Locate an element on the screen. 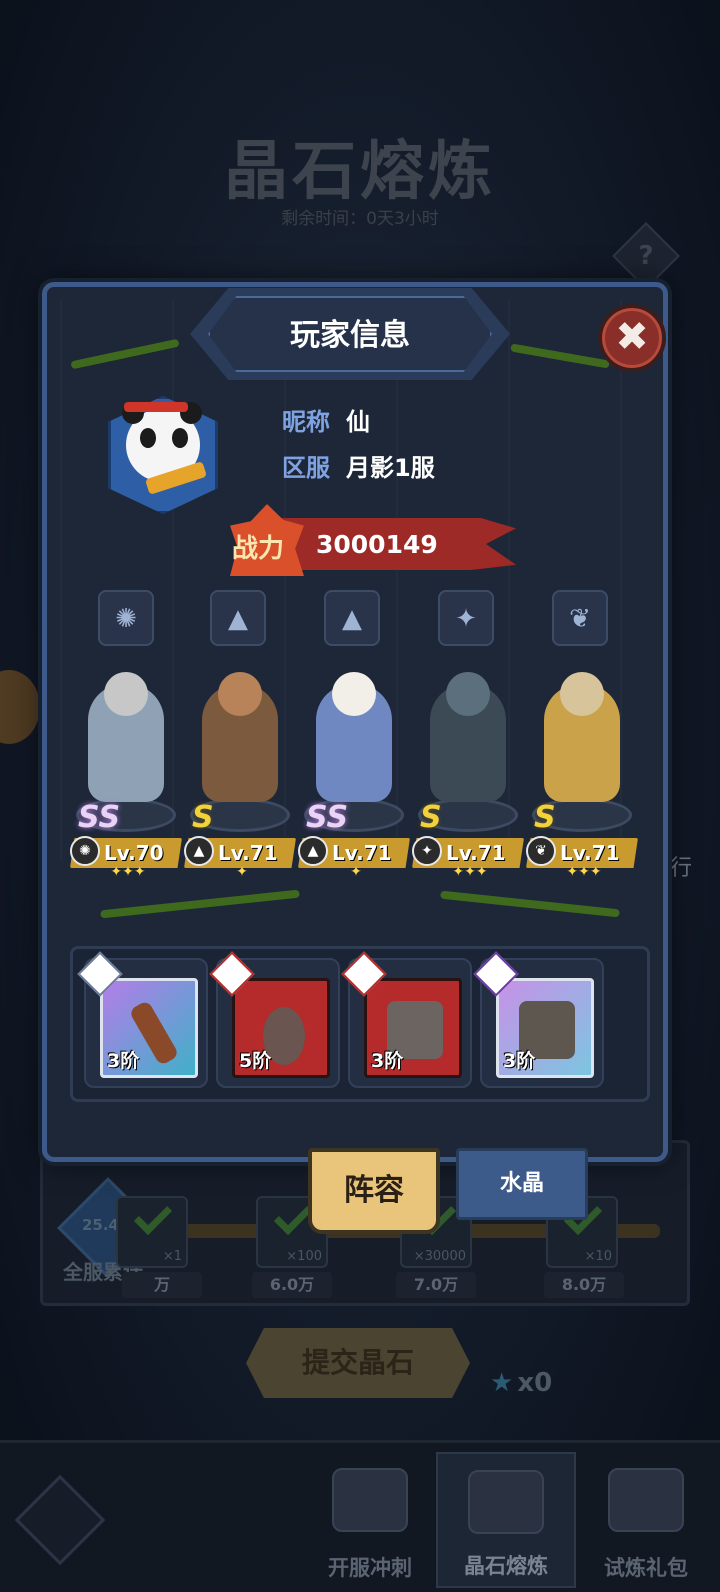  tab-server-sprint: 开服冲刺 is located at coordinates (370, 1520).